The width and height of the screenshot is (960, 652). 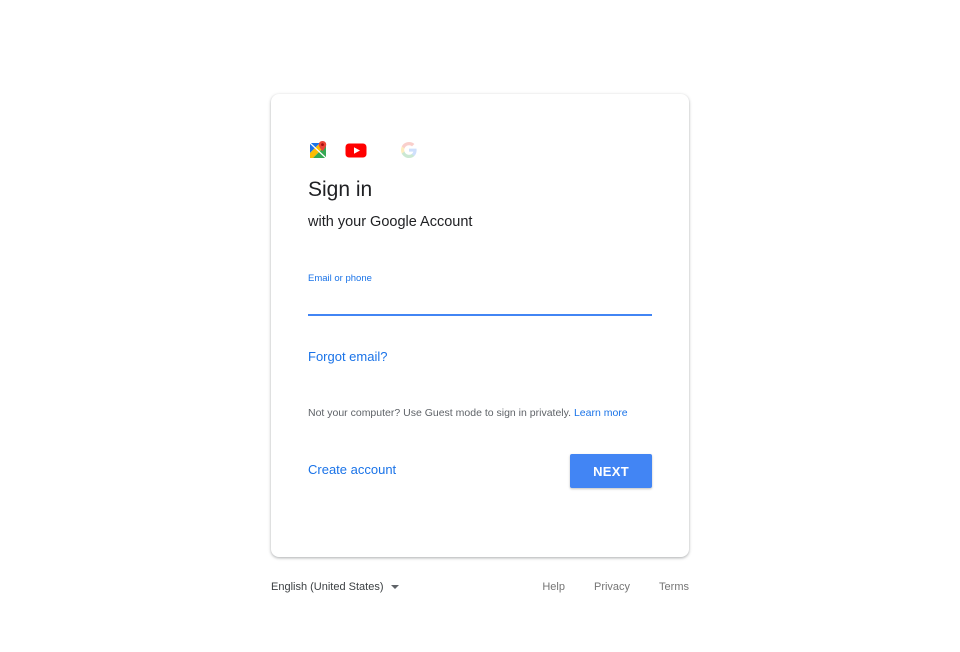 What do you see at coordinates (480, 300) in the screenshot?
I see `email-input` at bounding box center [480, 300].